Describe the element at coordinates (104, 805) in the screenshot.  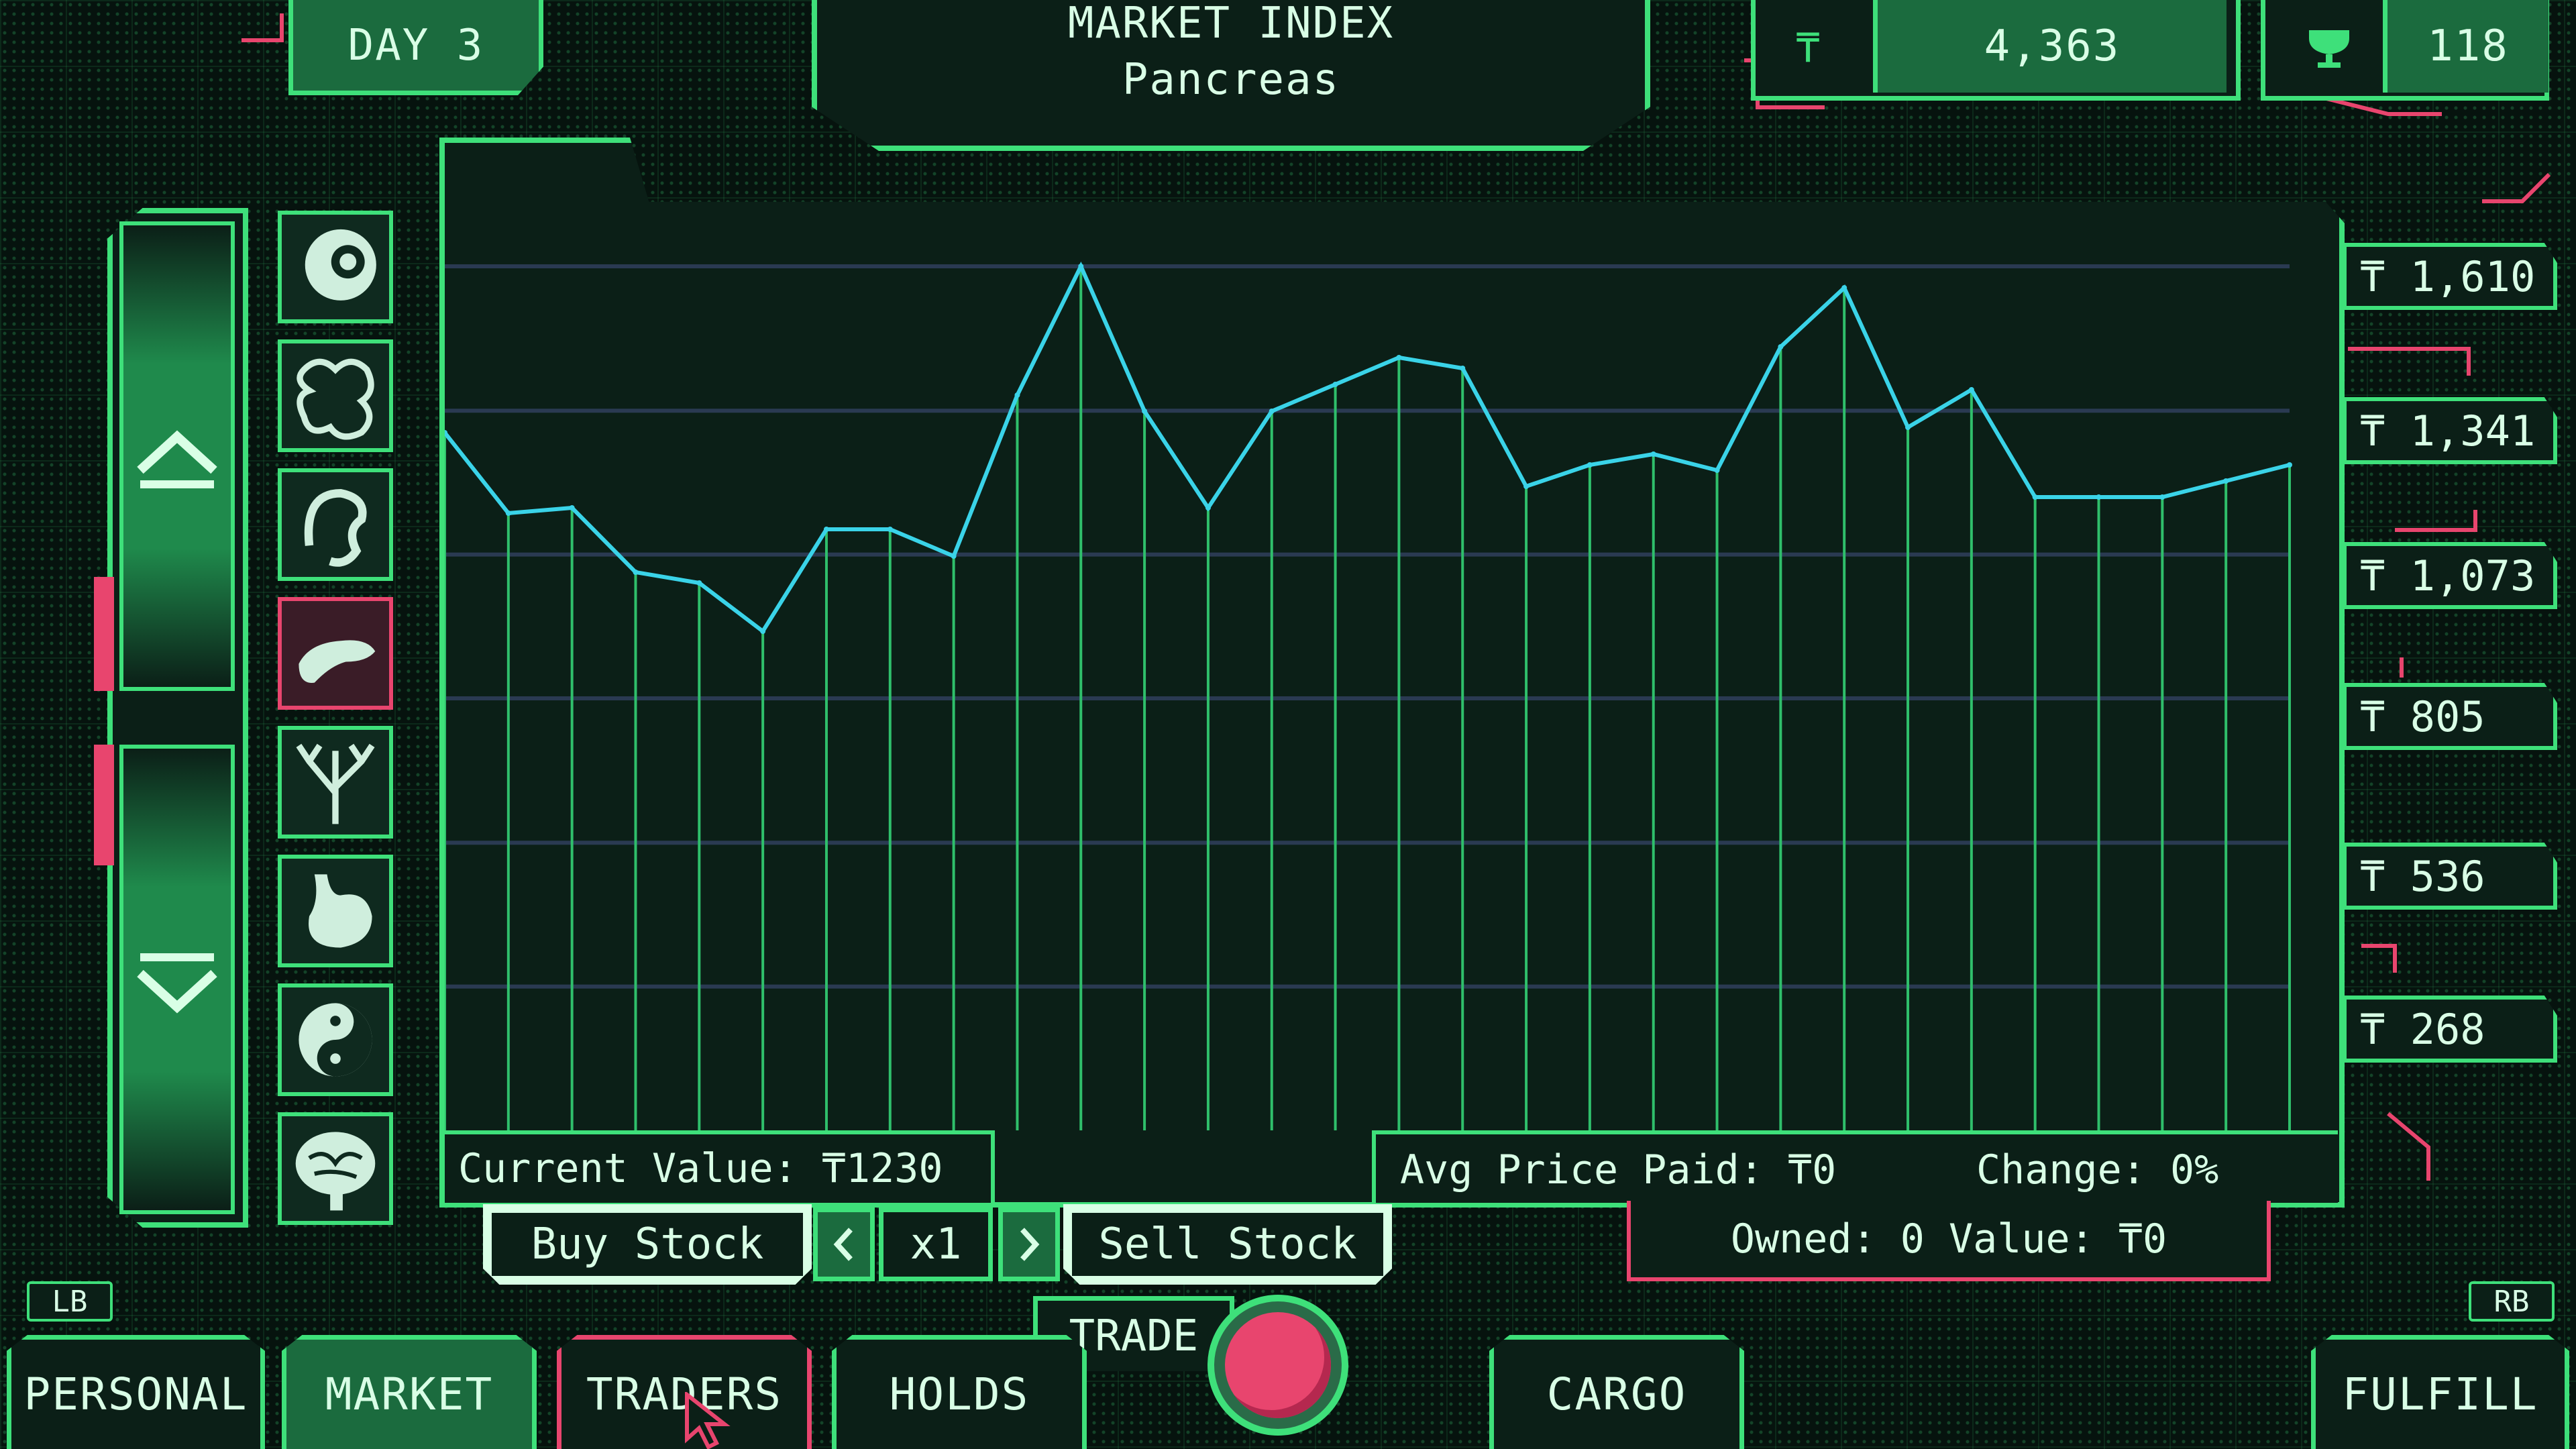
I see `scroll-indicator-bottom` at that location.